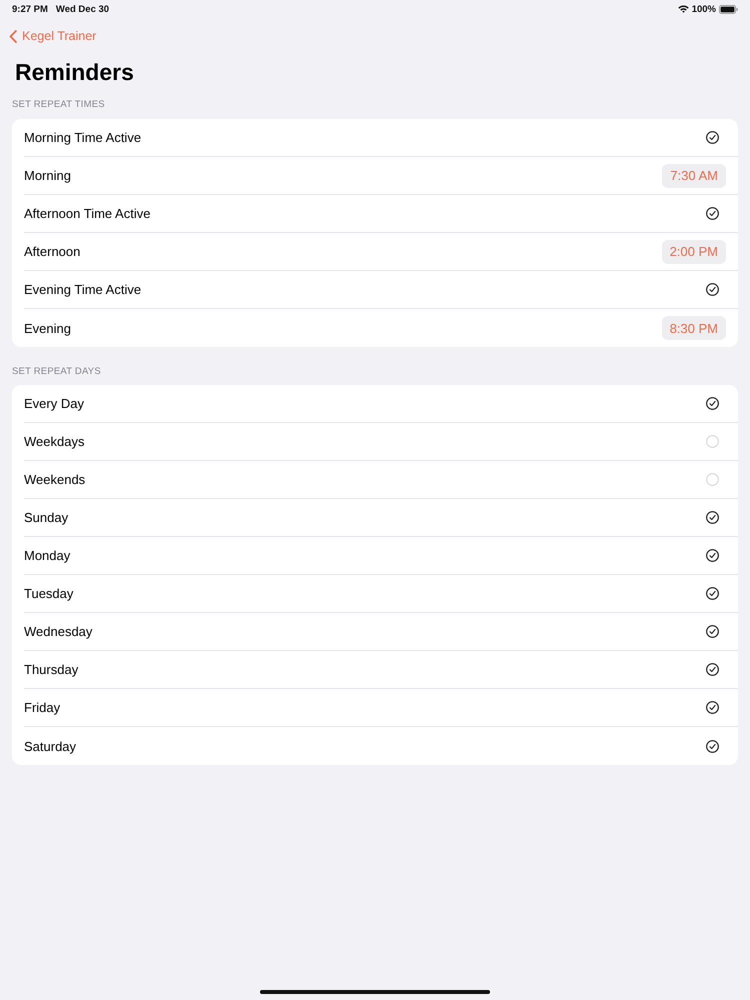  I want to click on status-time: 9:27 PM, so click(30, 9).